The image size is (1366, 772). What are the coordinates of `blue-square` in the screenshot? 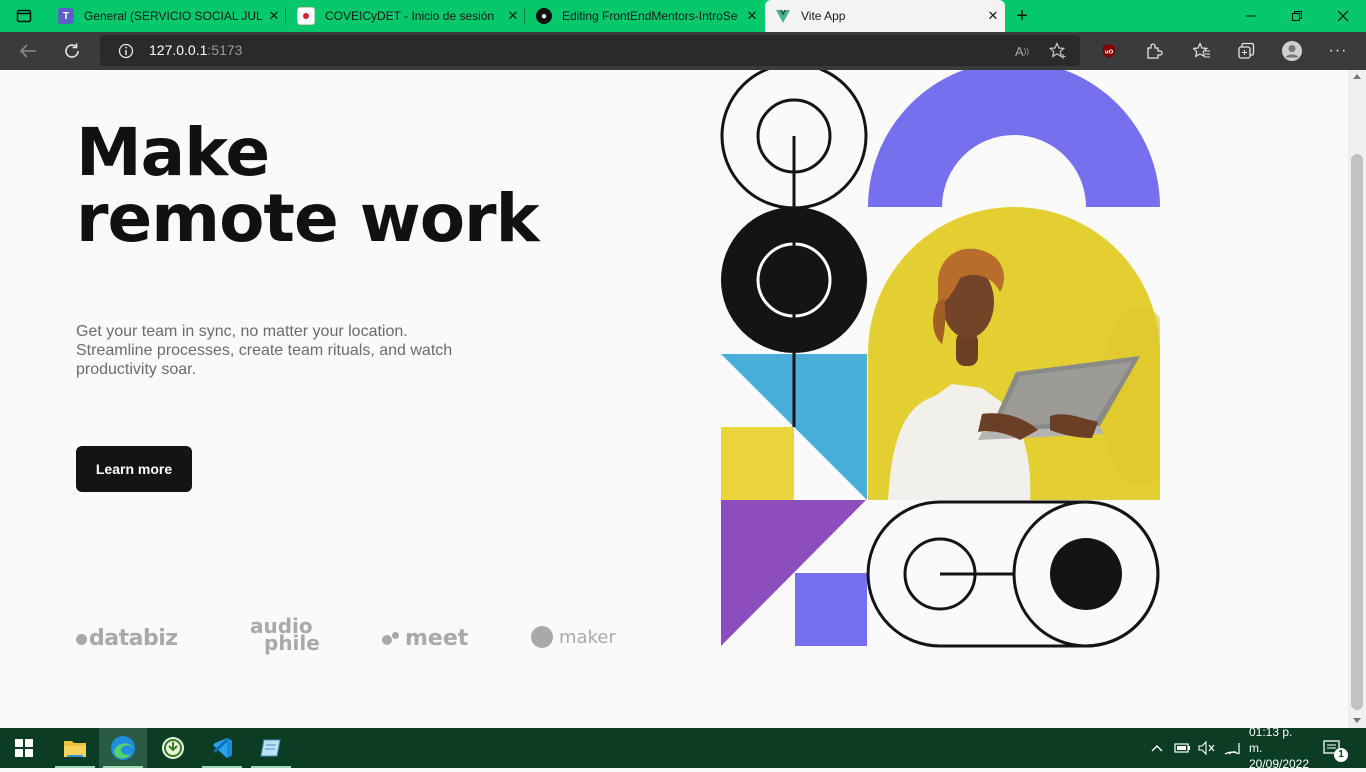 It's located at (831, 609).